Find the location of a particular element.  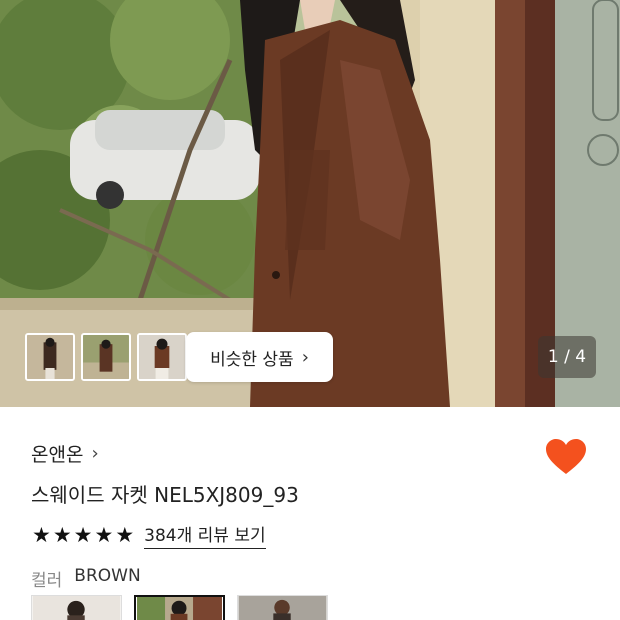

rating-row: ★ ★ ★ ★ ★ 384개 리뷰 보기 is located at coordinates (149, 535).